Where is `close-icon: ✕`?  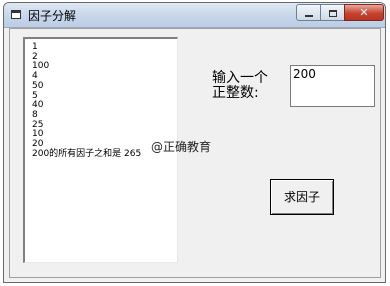 close-icon: ✕ is located at coordinates (364, 12).